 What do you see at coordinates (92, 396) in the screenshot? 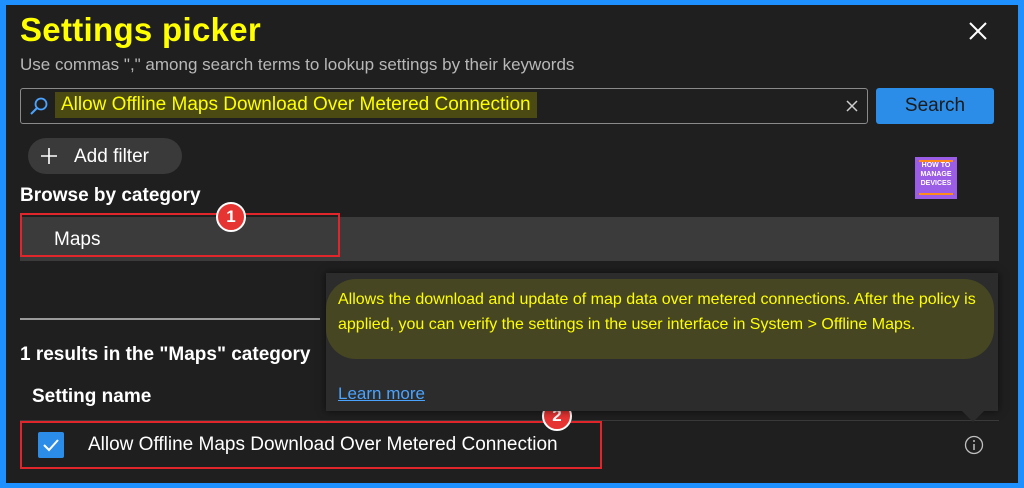
I see `column-header-setting-name: Setting name` at bounding box center [92, 396].